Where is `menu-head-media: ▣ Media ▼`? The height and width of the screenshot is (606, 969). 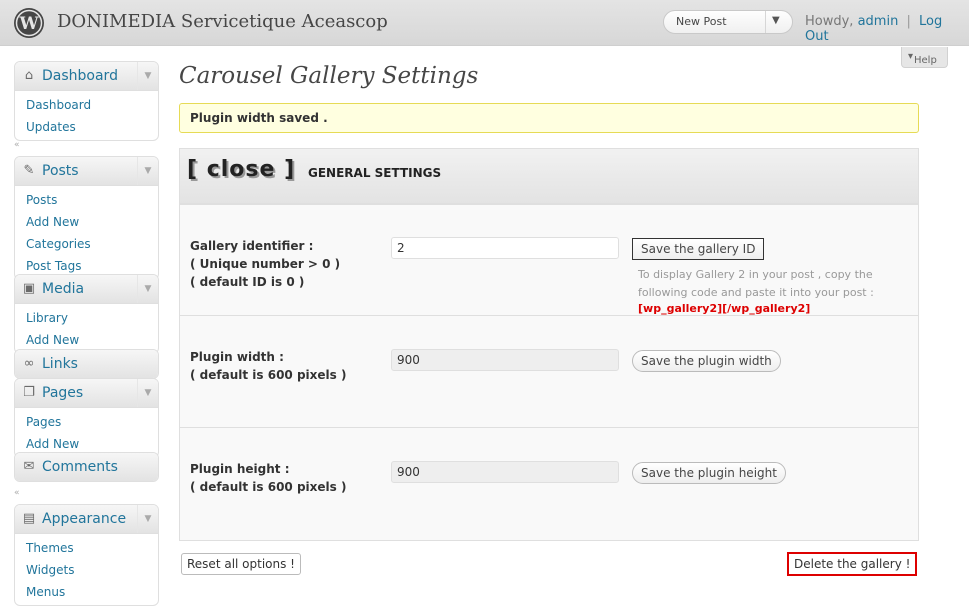 menu-head-media: ▣ Media ▼ is located at coordinates (86, 289).